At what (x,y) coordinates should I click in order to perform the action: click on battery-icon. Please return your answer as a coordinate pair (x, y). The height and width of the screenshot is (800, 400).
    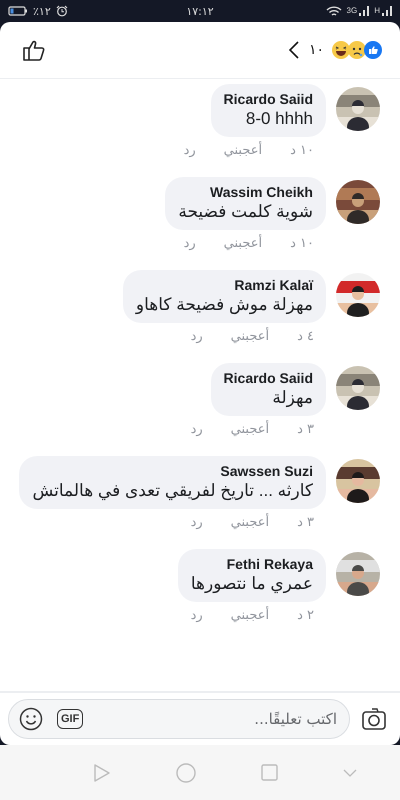
    Looking at the image, I should click on (18, 11).